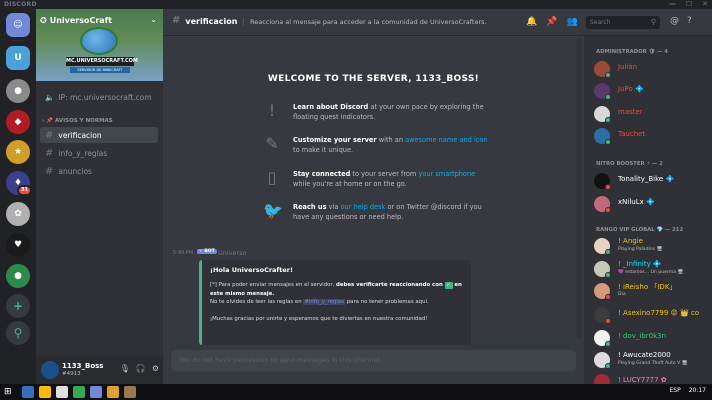  Describe the element at coordinates (350, 184) in the screenshot. I see `tip-body: while you're at home or on the go.` at that location.